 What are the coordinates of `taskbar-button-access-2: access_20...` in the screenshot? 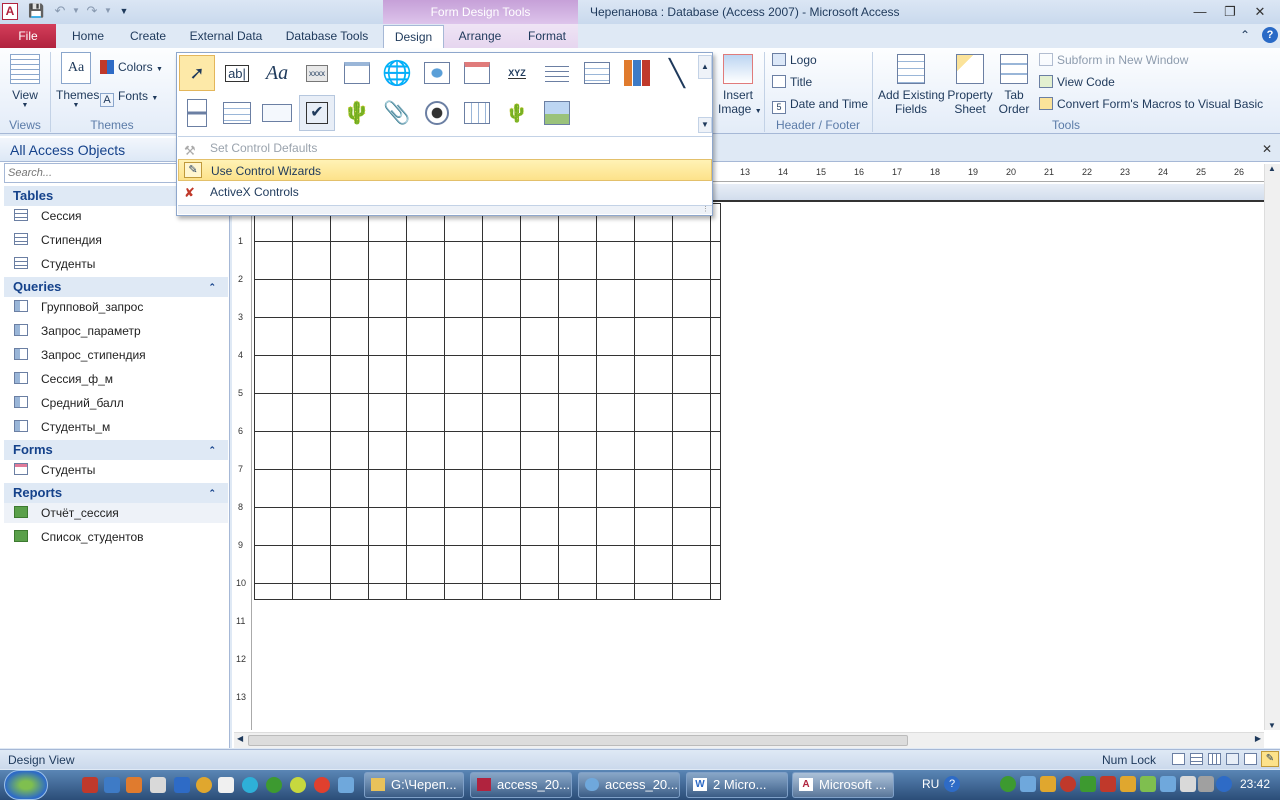 It's located at (629, 785).